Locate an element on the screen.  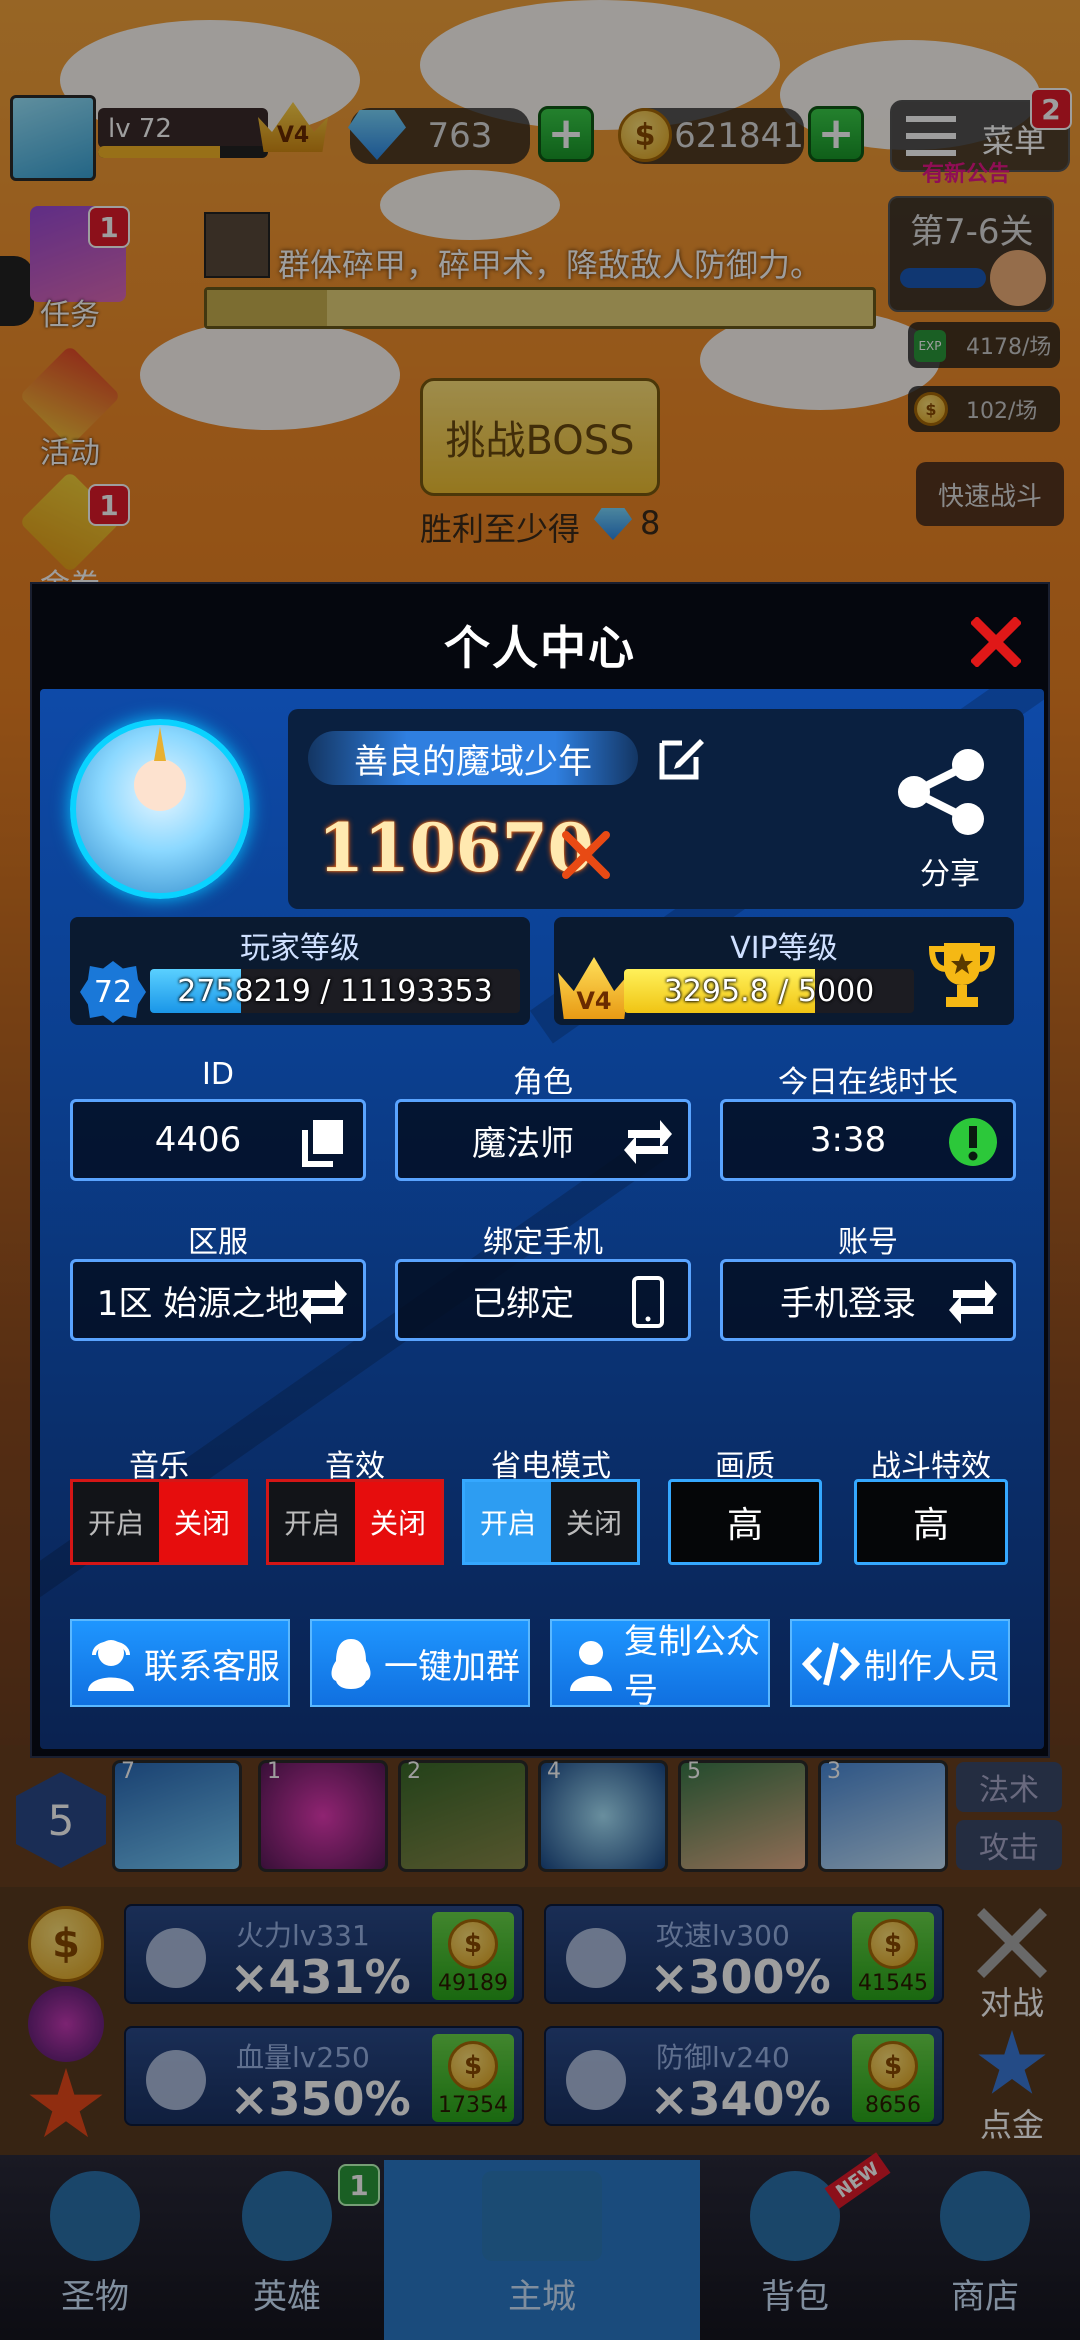
power-save-off-option: 关闭 is located at coordinates (594, 1522).